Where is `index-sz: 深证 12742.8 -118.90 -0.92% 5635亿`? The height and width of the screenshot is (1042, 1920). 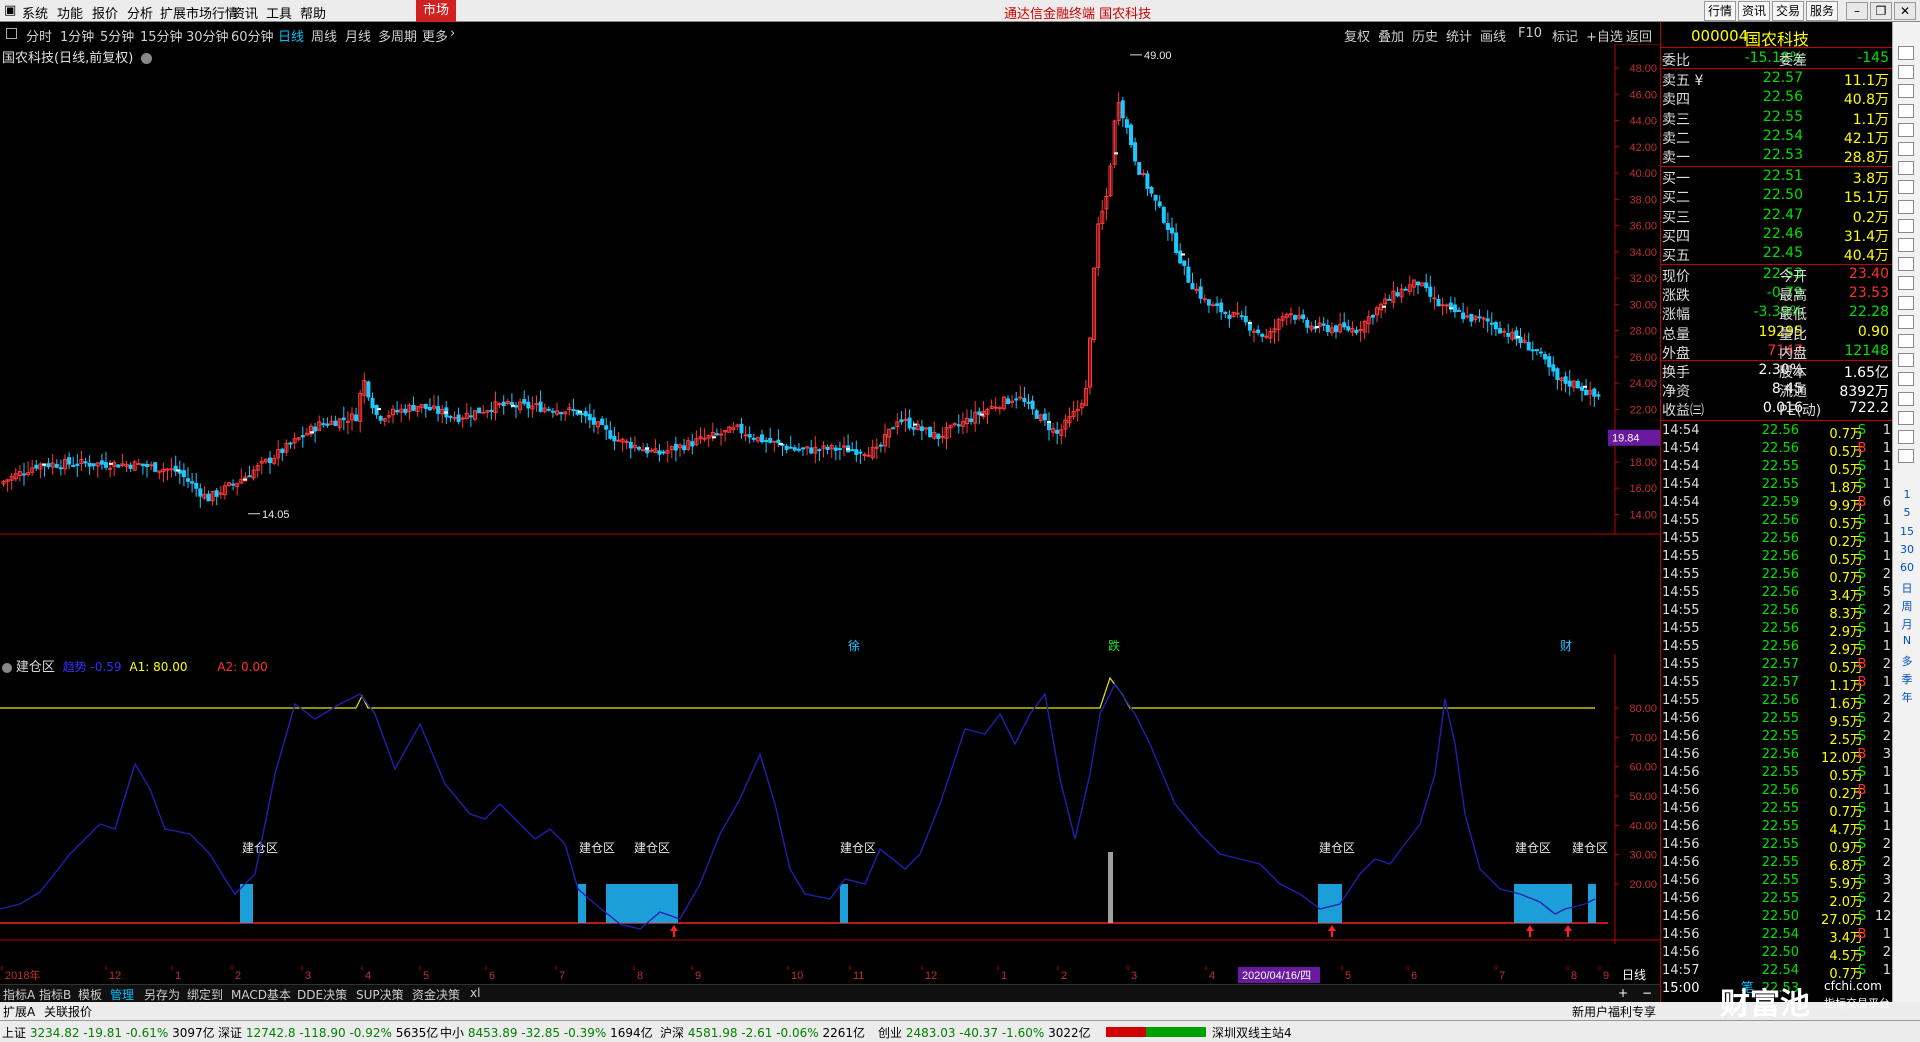
index-sz: 深证 12742.8 -118.90 -0.92% 5635亿 is located at coordinates (328, 1032).